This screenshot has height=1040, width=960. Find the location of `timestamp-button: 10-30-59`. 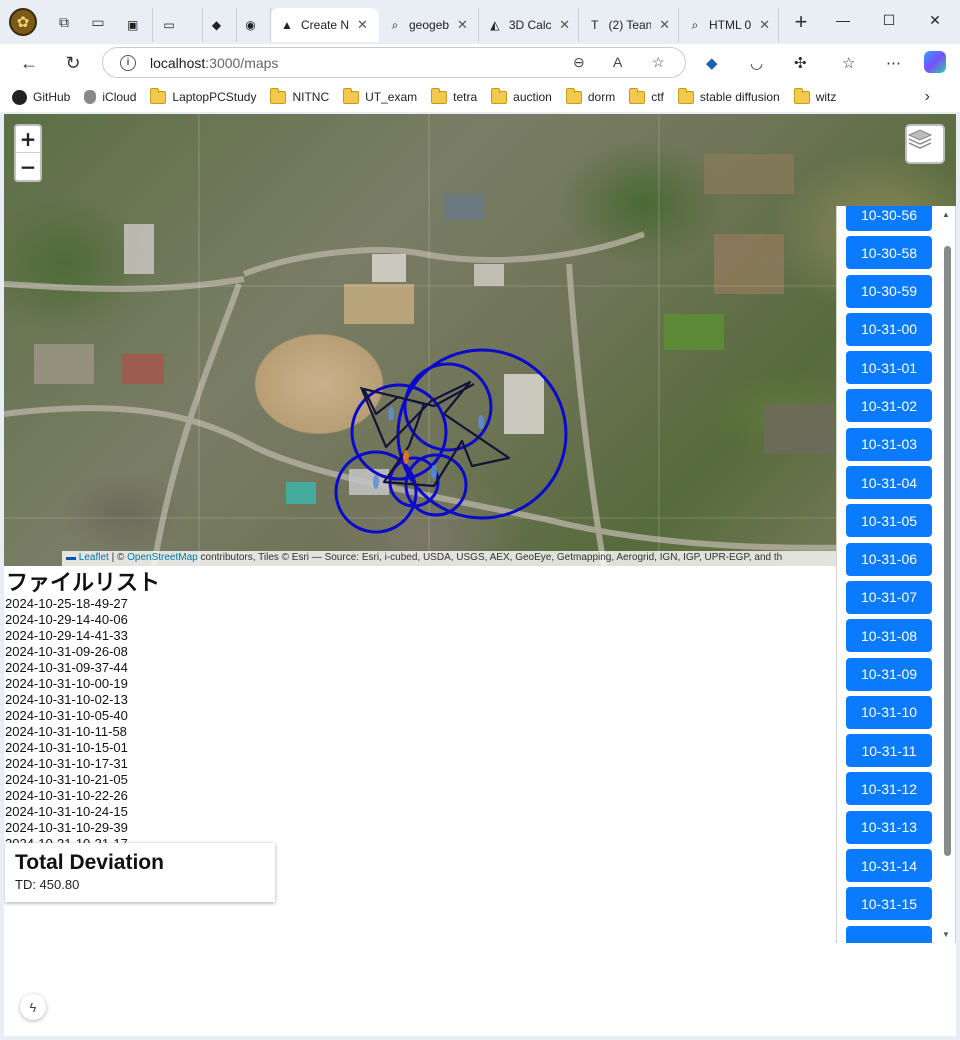

timestamp-button: 10-30-59 is located at coordinates (889, 291).